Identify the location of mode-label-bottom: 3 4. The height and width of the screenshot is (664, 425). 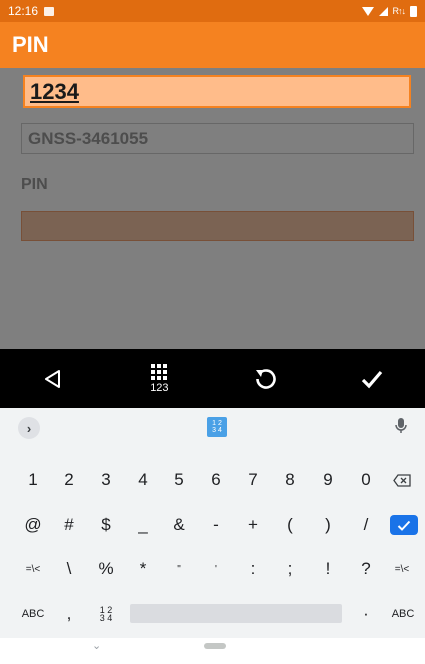
(217, 430).